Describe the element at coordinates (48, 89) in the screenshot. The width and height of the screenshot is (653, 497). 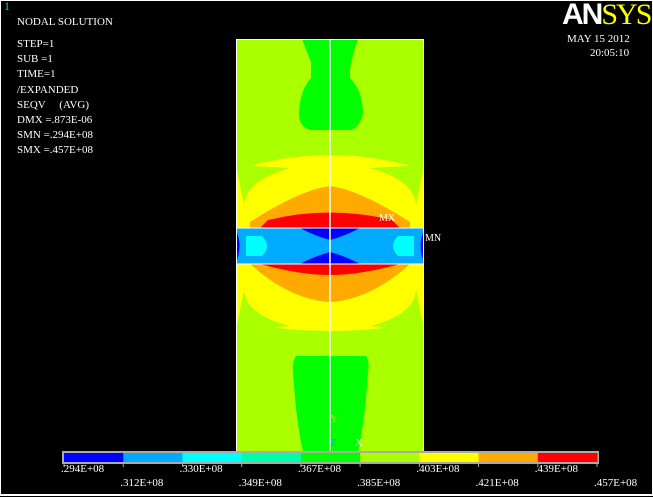
I see `info-line: /EXPANDED` at that location.